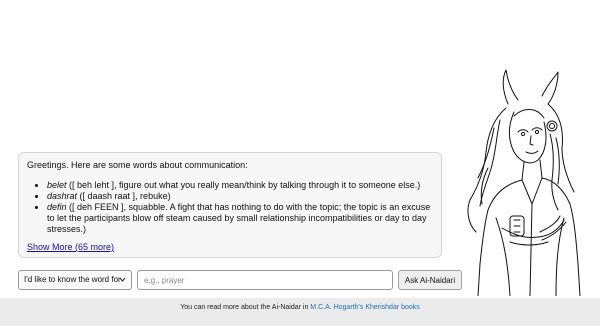 The height and width of the screenshot is (326, 600). Describe the element at coordinates (122, 284) in the screenshot. I see `chevron-down-icon` at that location.